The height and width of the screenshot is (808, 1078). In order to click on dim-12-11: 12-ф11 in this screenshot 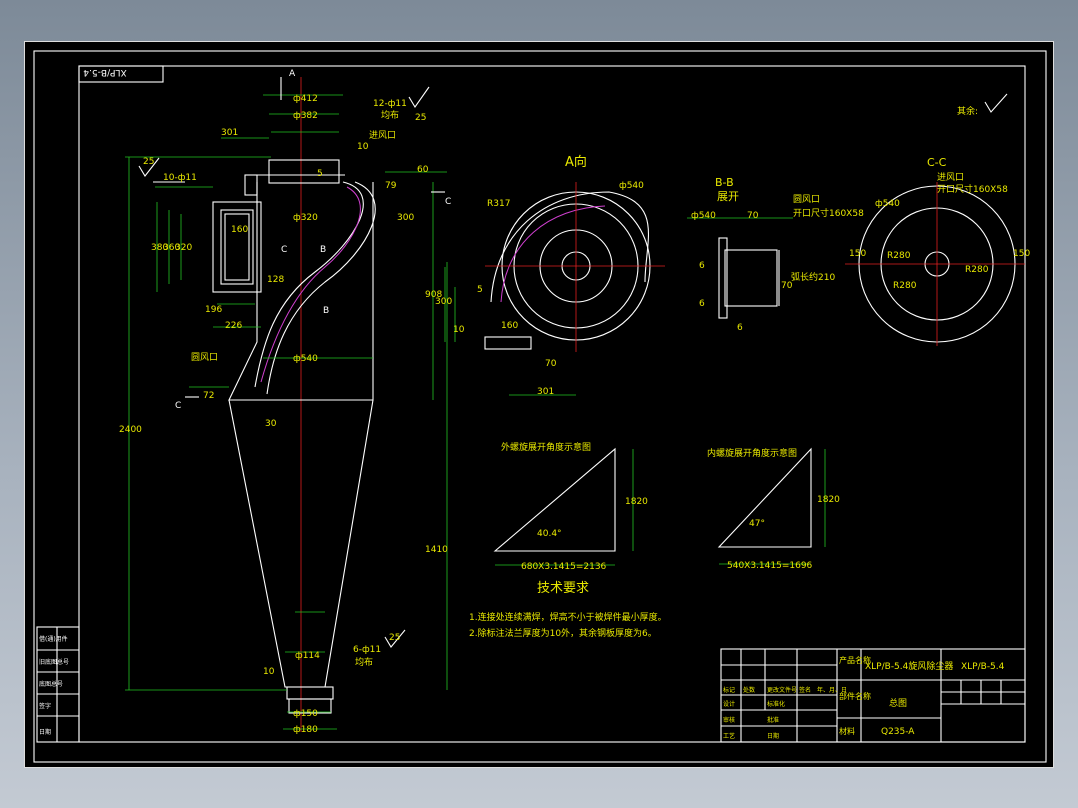, I will do `click(390, 104)`.